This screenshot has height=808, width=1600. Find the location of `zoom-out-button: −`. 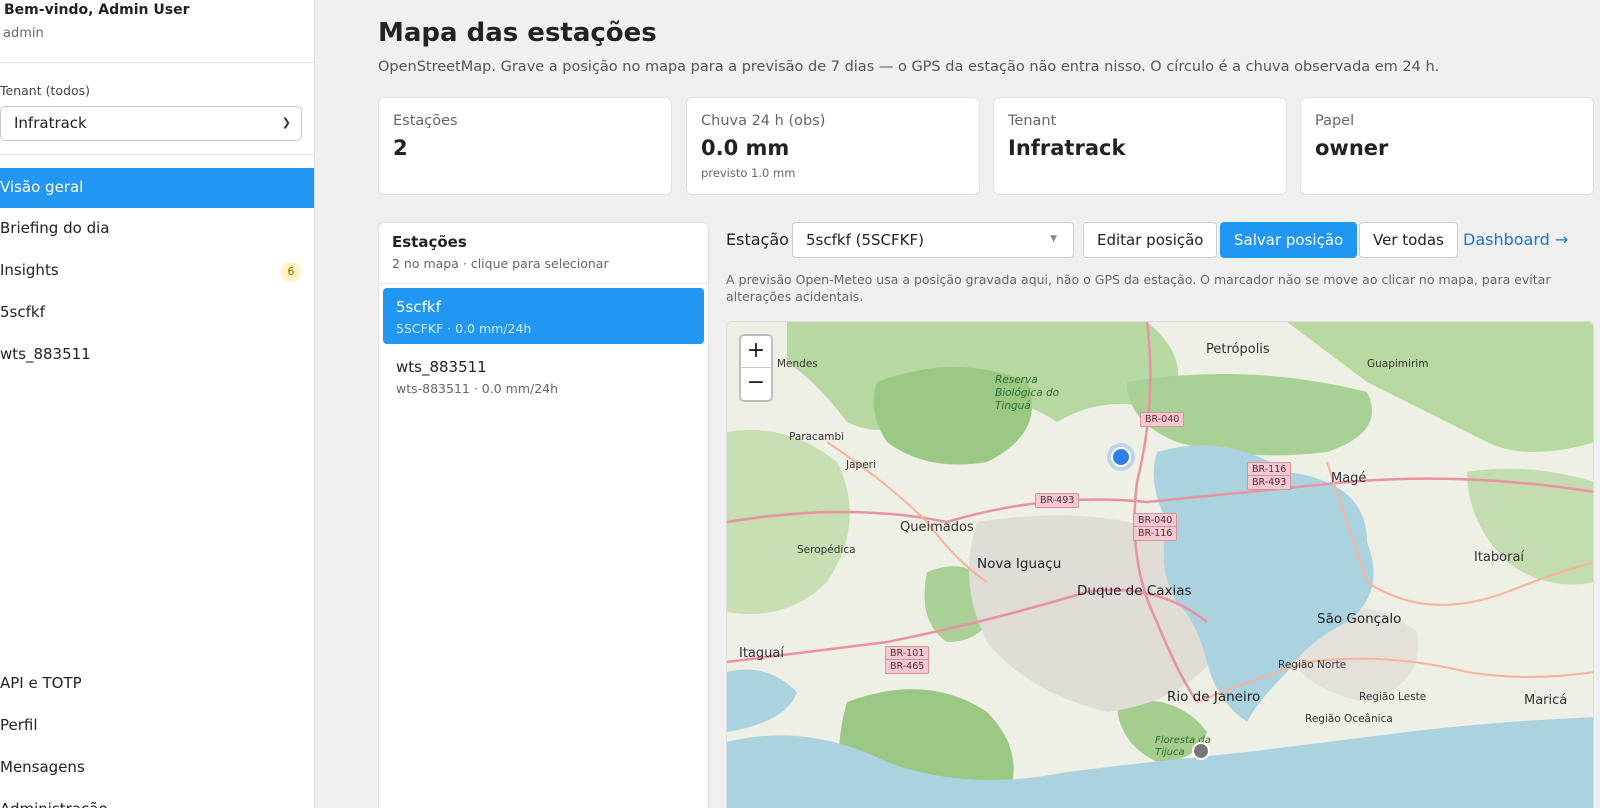

zoom-out-button: − is located at coordinates (756, 384).